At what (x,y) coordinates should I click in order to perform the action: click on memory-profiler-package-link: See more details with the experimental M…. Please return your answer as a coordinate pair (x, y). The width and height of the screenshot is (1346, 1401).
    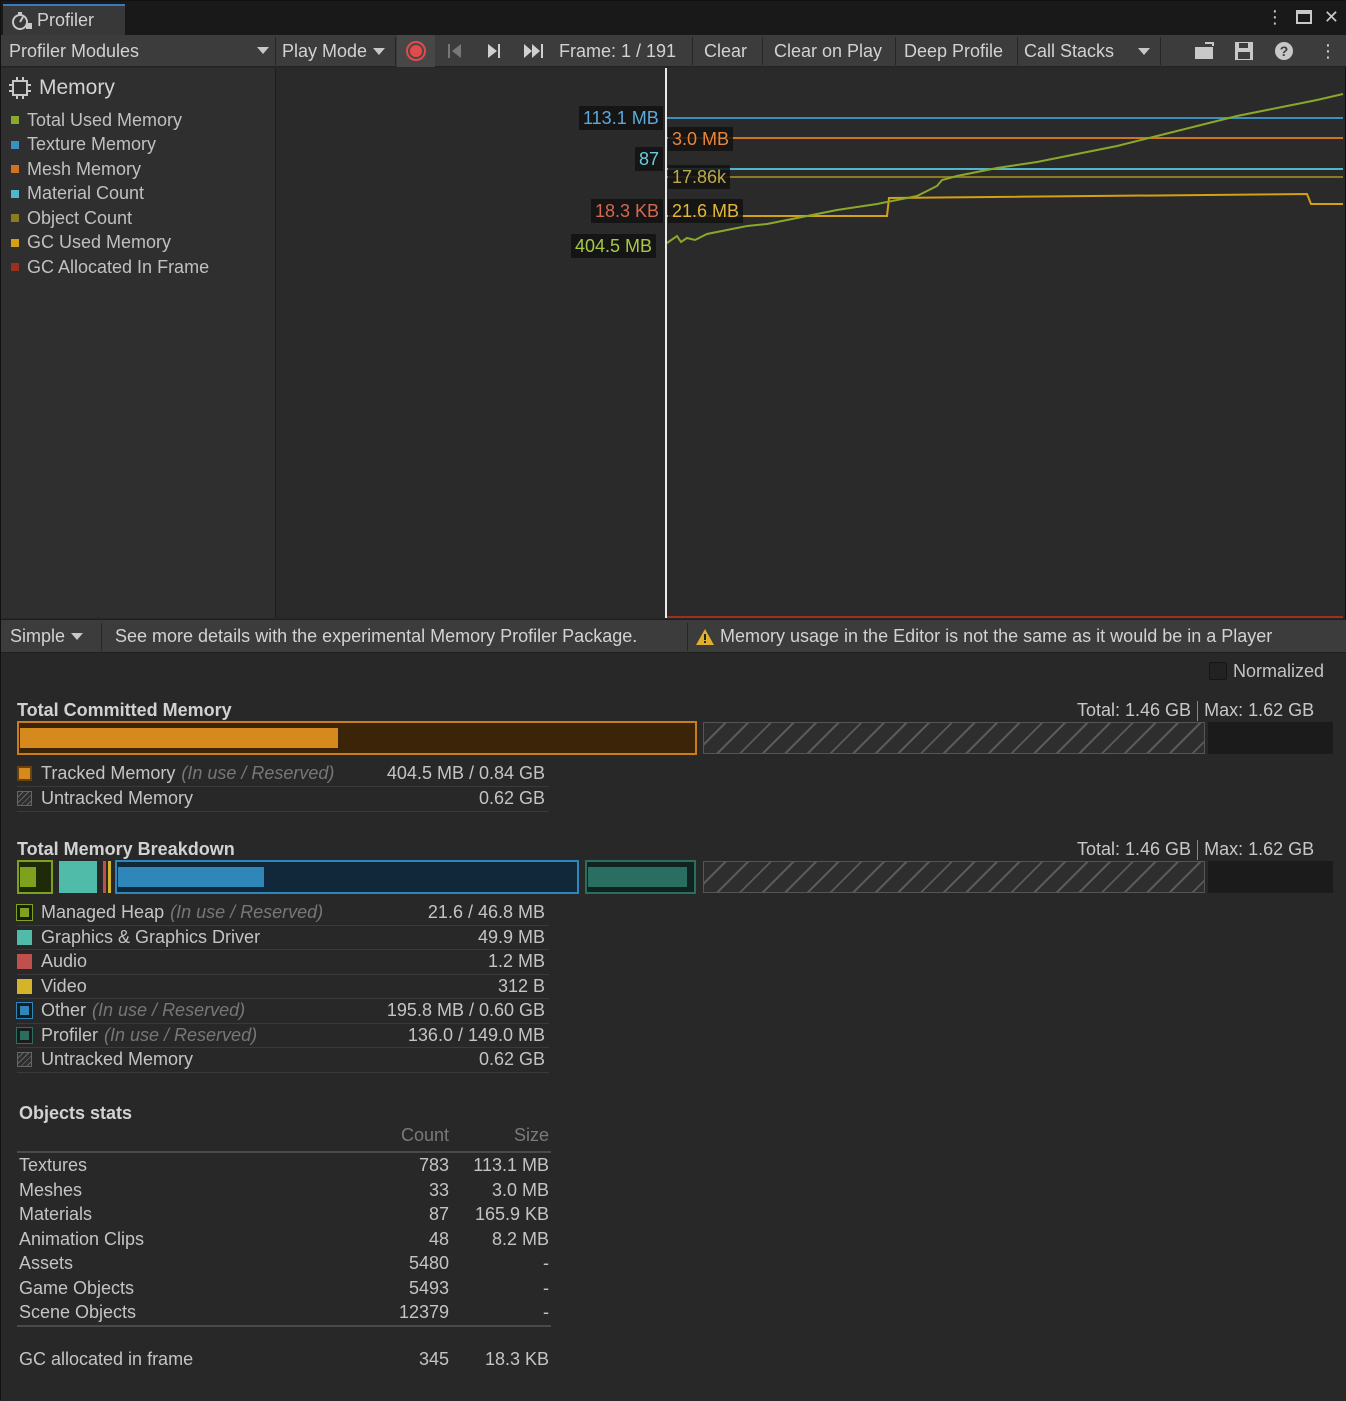
    Looking at the image, I should click on (376, 636).